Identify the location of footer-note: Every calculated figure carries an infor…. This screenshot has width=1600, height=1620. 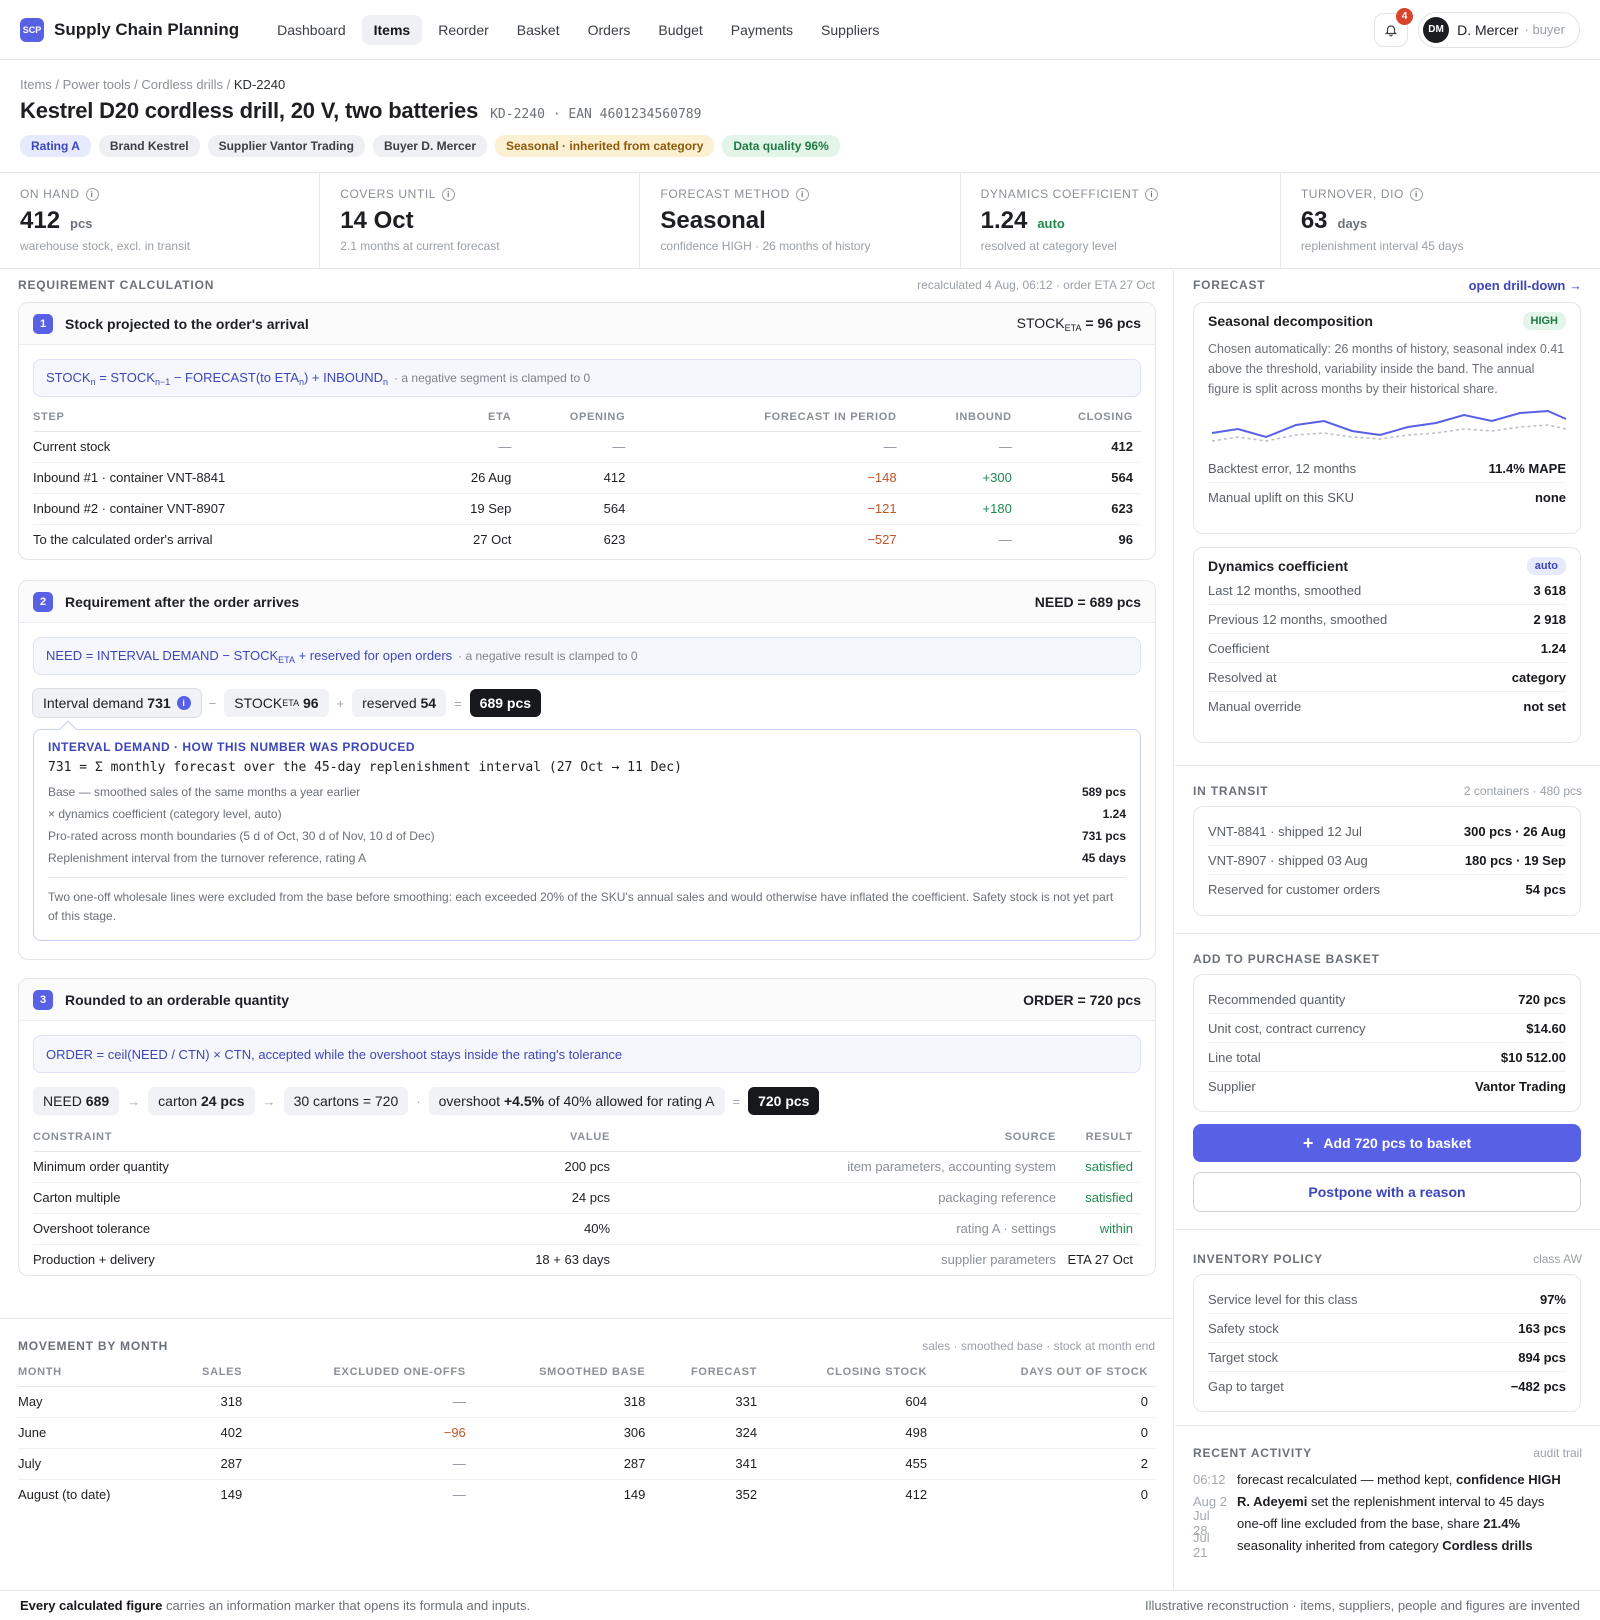
(275, 1605).